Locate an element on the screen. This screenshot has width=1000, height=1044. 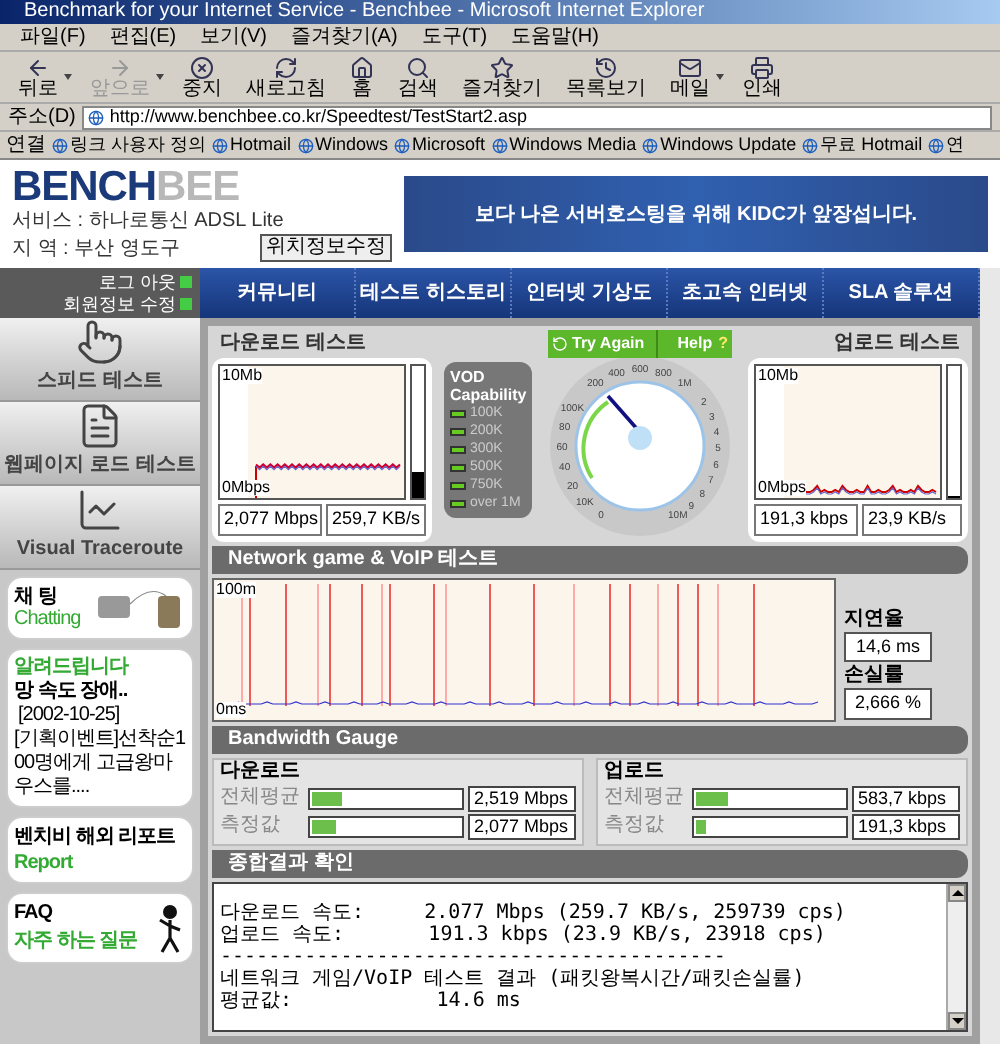
toolbar-button: 인쇄 is located at coordinates (762, 77).